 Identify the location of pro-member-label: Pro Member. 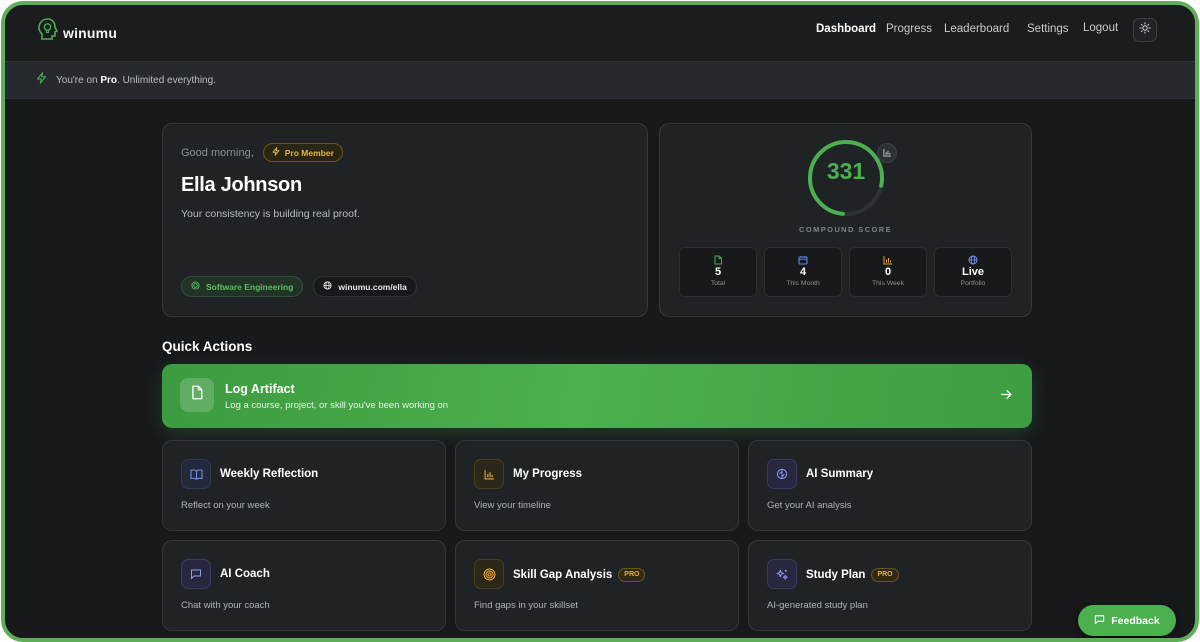
(309, 152).